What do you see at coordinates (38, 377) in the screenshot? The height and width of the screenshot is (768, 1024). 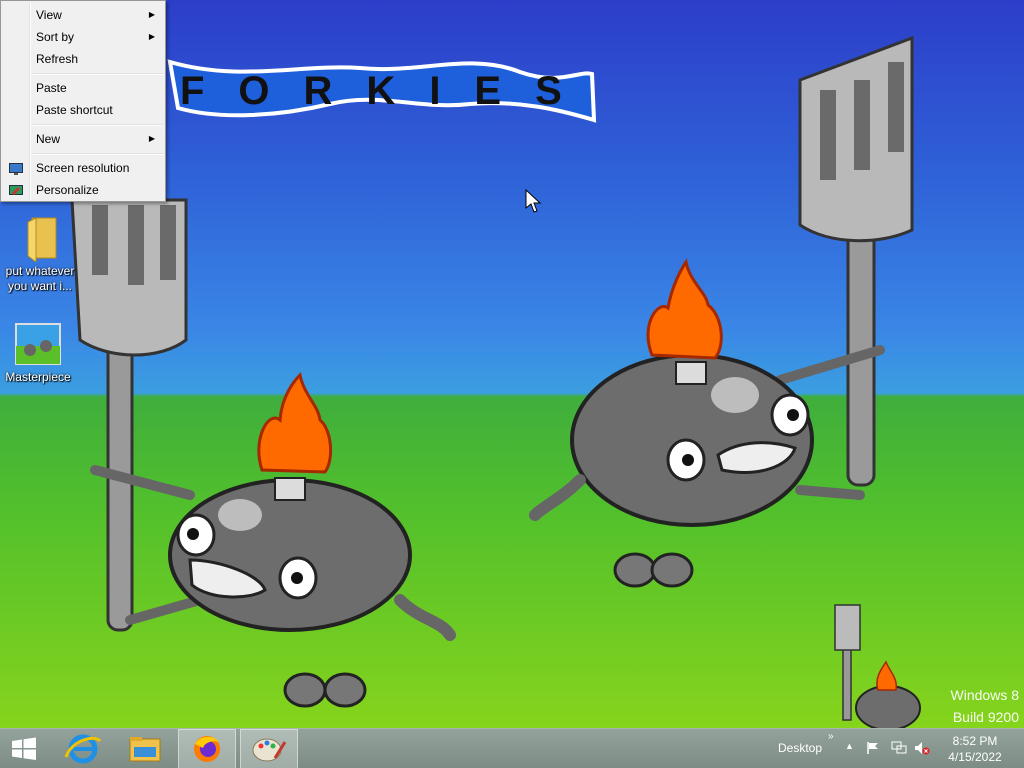 I see `desktop-icon-label: Masterpiece` at bounding box center [38, 377].